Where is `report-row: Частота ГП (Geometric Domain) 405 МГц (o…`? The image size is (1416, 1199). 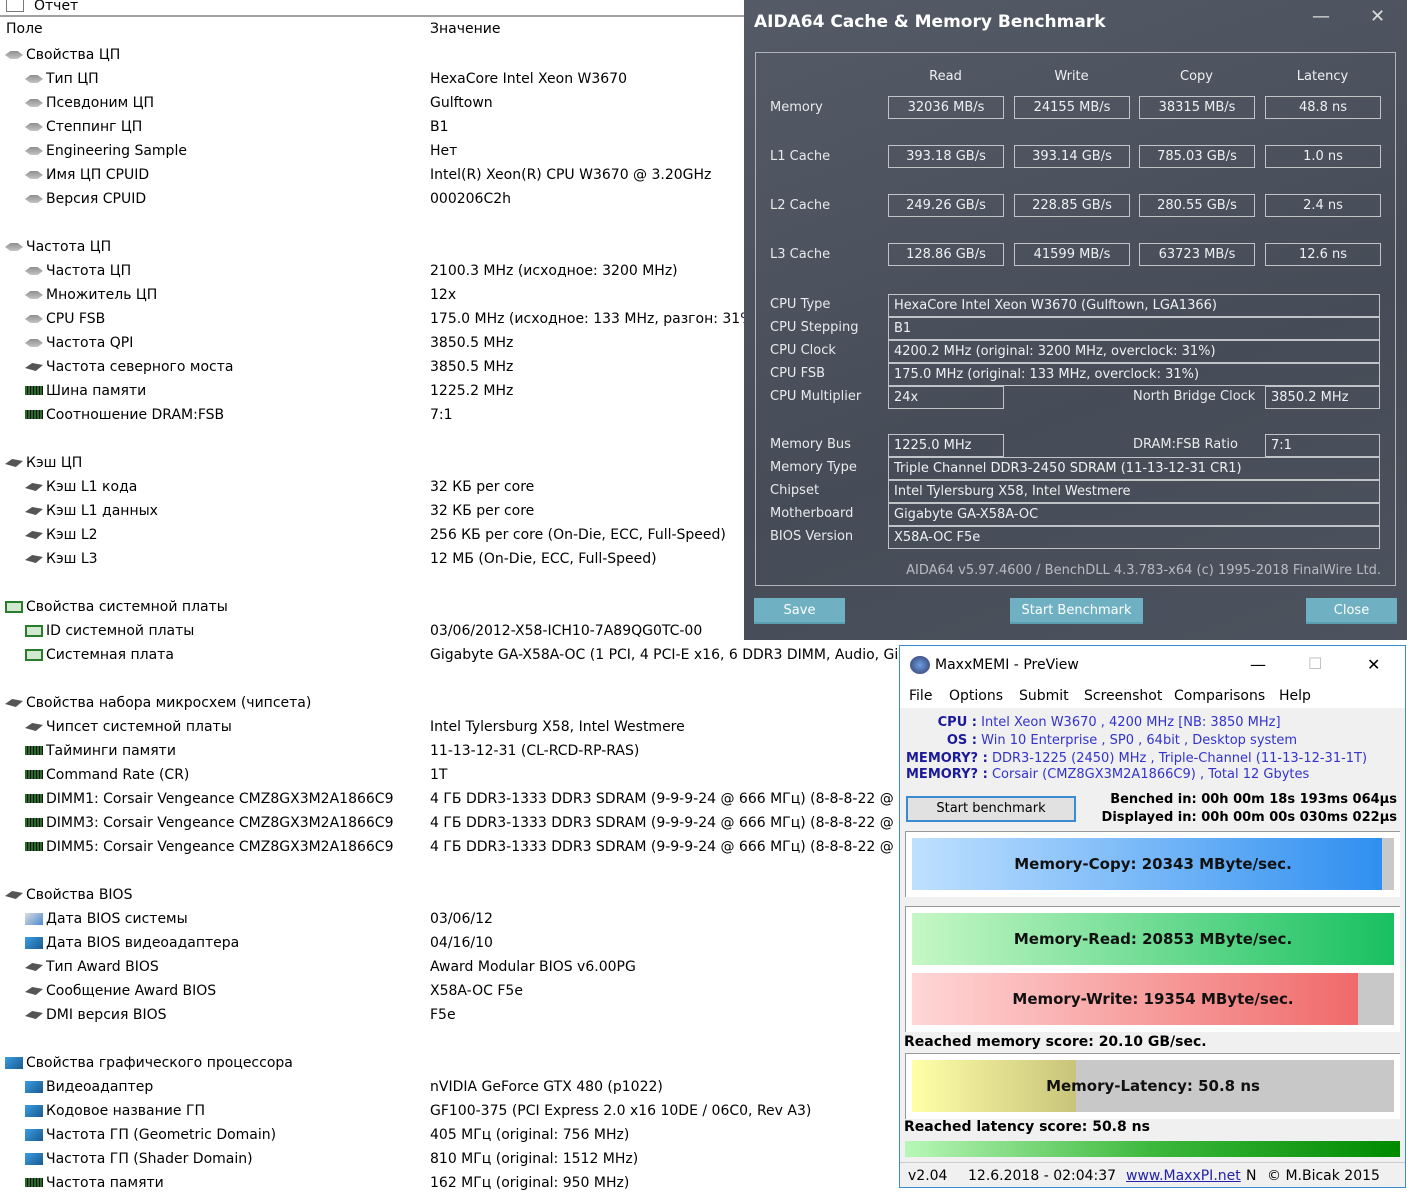 report-row: Частота ГП (Geometric Domain) 405 МГц (o… is located at coordinates (450, 1135).